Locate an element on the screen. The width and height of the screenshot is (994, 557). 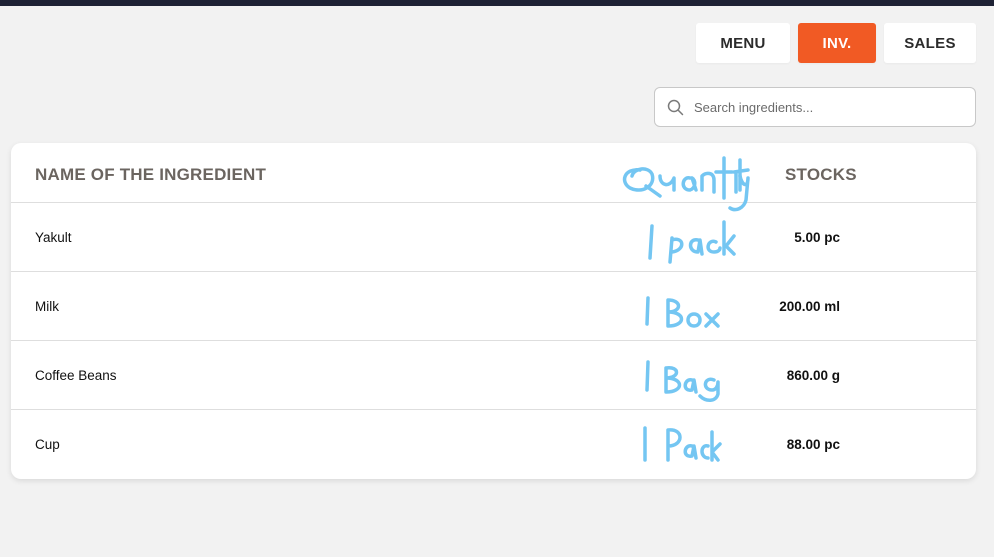
main-nav: MENU INV. SALES is located at coordinates (836, 43).